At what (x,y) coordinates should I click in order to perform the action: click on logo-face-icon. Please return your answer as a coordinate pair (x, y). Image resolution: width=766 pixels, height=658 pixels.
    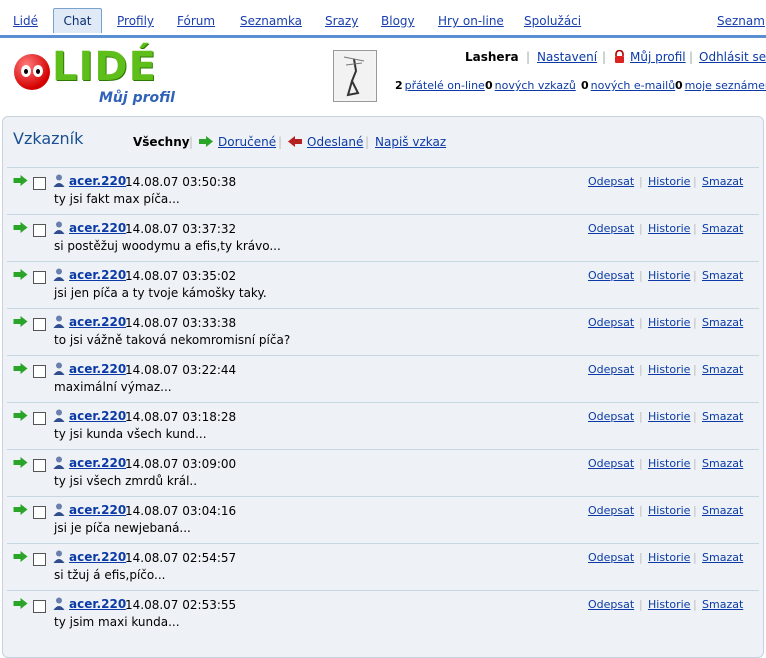
    Looking at the image, I should click on (32, 72).